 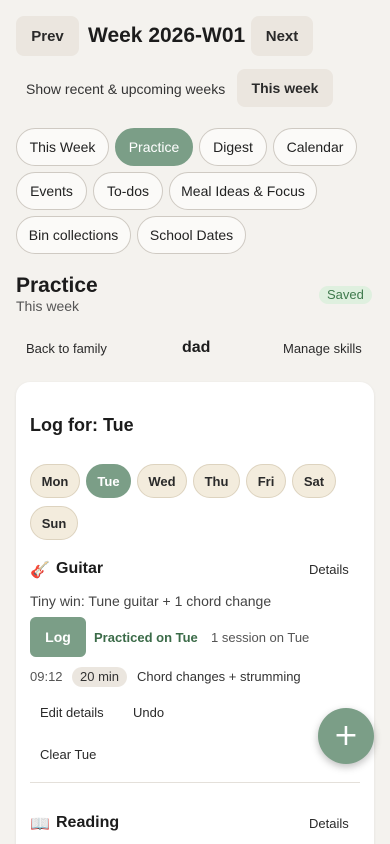 I want to click on day-button-thu: Thu, so click(x=216, y=481).